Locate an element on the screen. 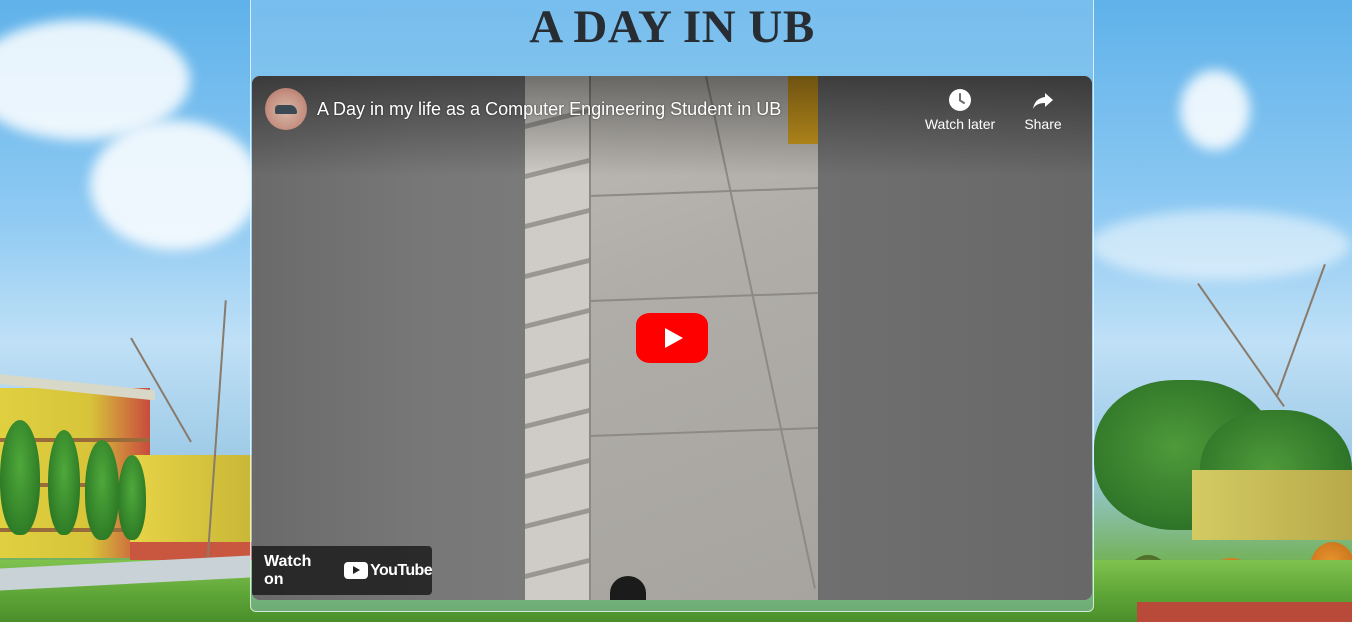 The width and height of the screenshot is (1352, 622). watch-later-button: Watch later is located at coordinates (960, 110).